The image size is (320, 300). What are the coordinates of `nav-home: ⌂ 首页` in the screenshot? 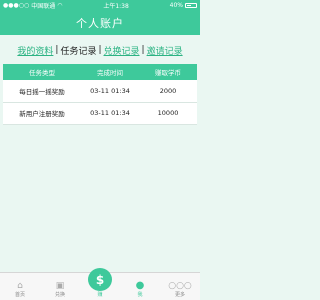 It's located at (20, 287).